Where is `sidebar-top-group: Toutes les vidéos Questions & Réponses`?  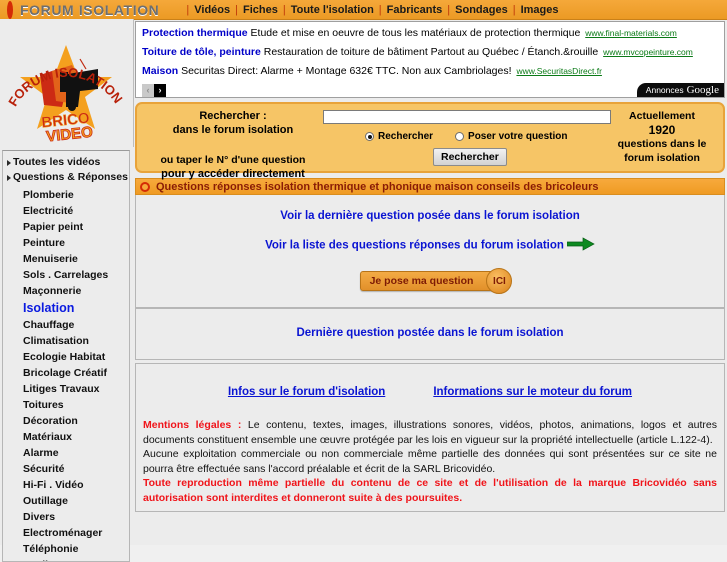 sidebar-top-group: Toutes les vidéos Questions & Réponses is located at coordinates (66, 168).